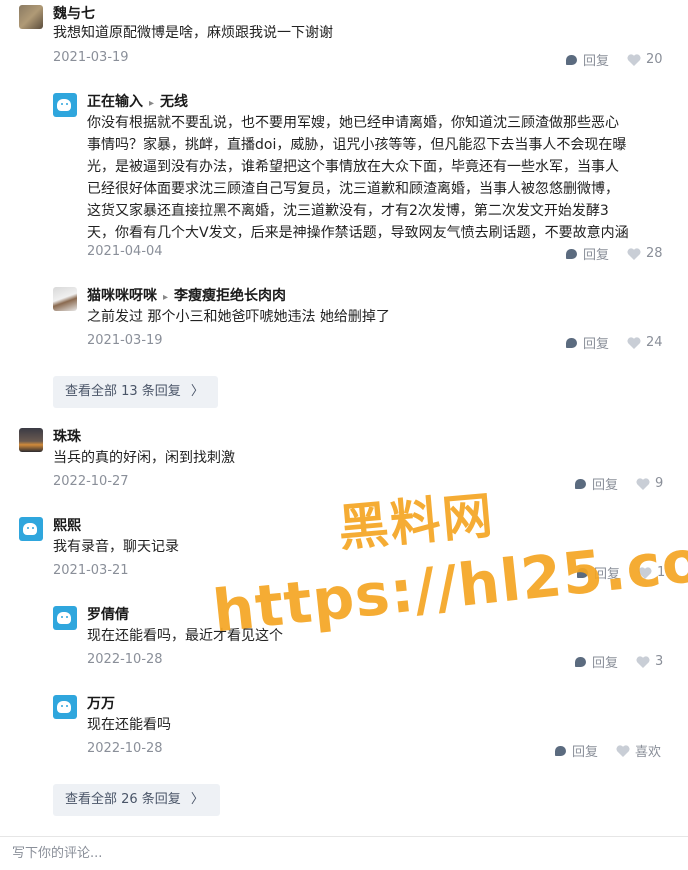 The image size is (688, 870). Describe the element at coordinates (416, 522) in the screenshot. I see `watermark-title: 黑料网` at that location.